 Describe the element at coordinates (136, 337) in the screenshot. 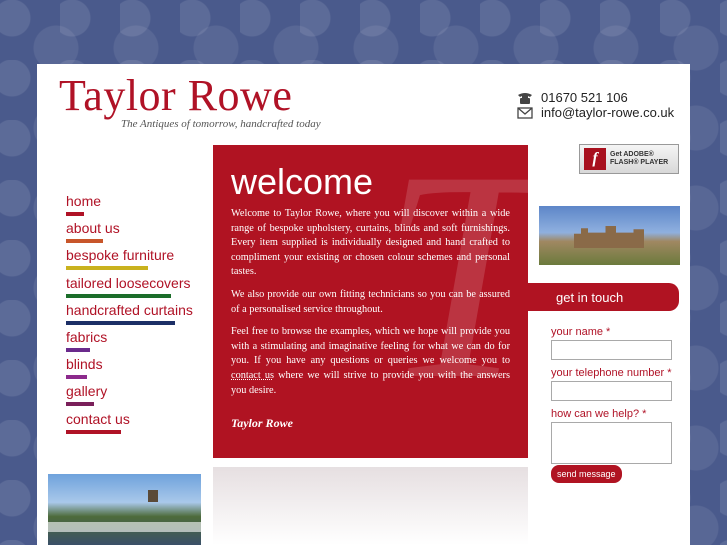

I see `nav-link-fabrics: fabrics` at that location.